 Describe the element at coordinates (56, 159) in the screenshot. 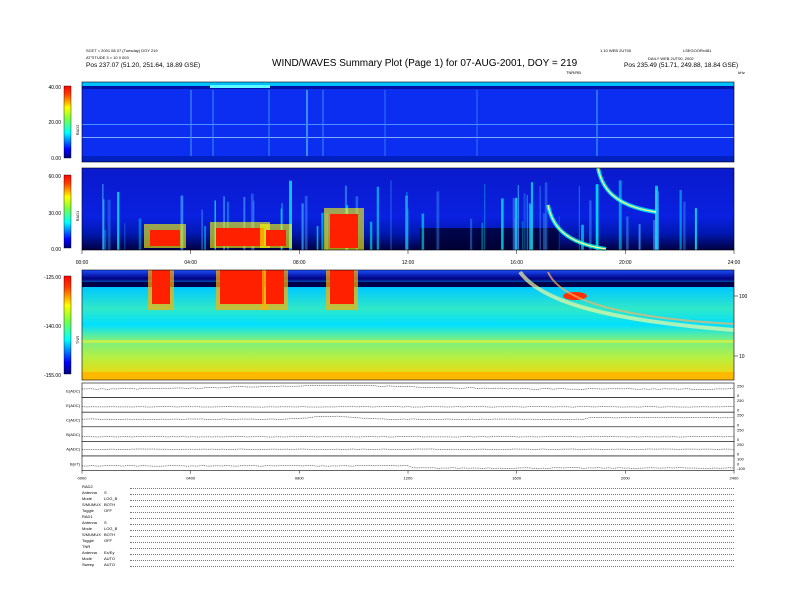

I see `rad2-cbar-tick-bottom: 0.00` at that location.